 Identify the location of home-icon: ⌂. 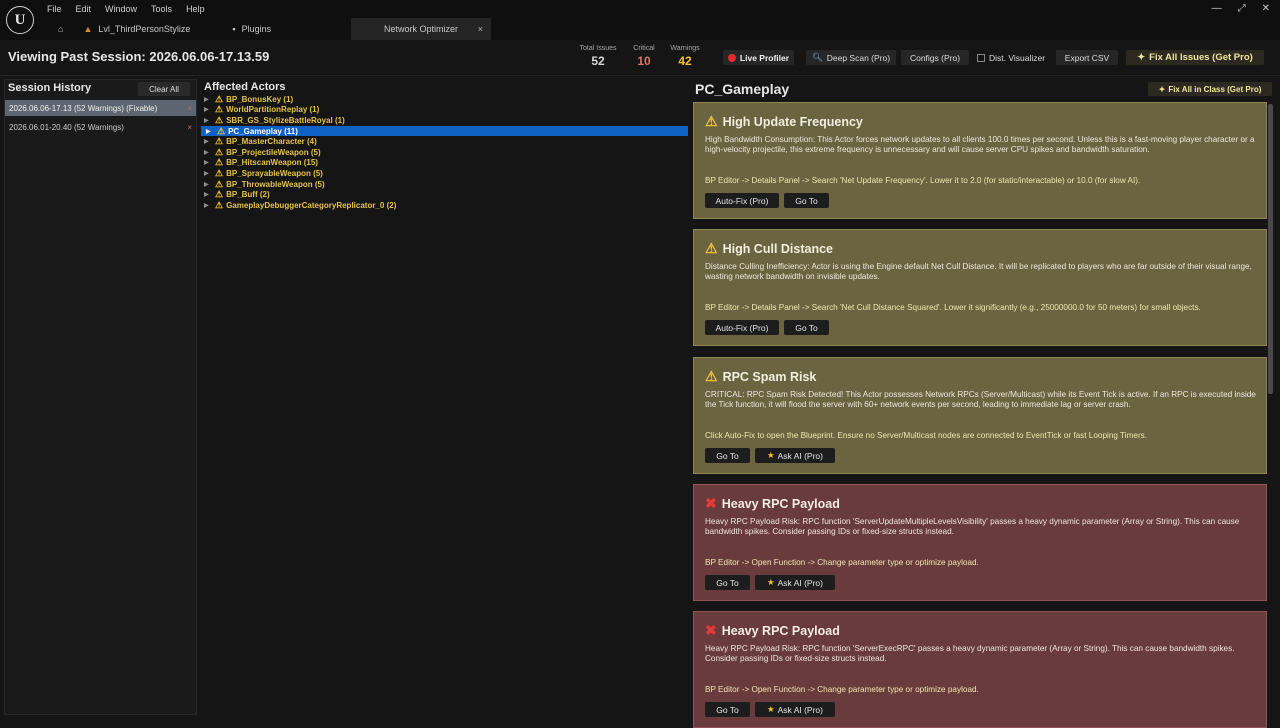
(61, 29).